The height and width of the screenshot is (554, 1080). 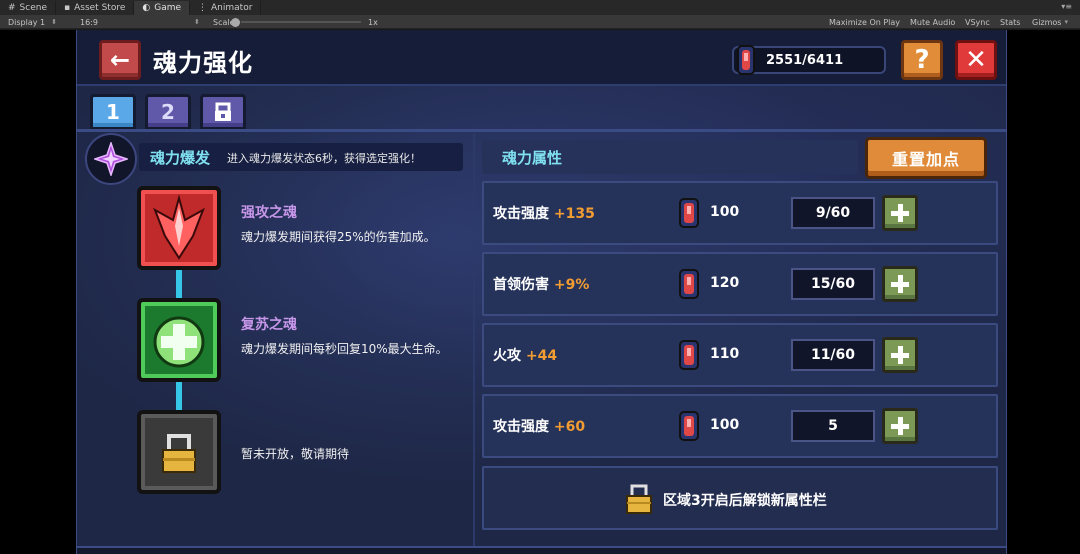 I want to click on tab-scene: # Scene, so click(x=28, y=8).